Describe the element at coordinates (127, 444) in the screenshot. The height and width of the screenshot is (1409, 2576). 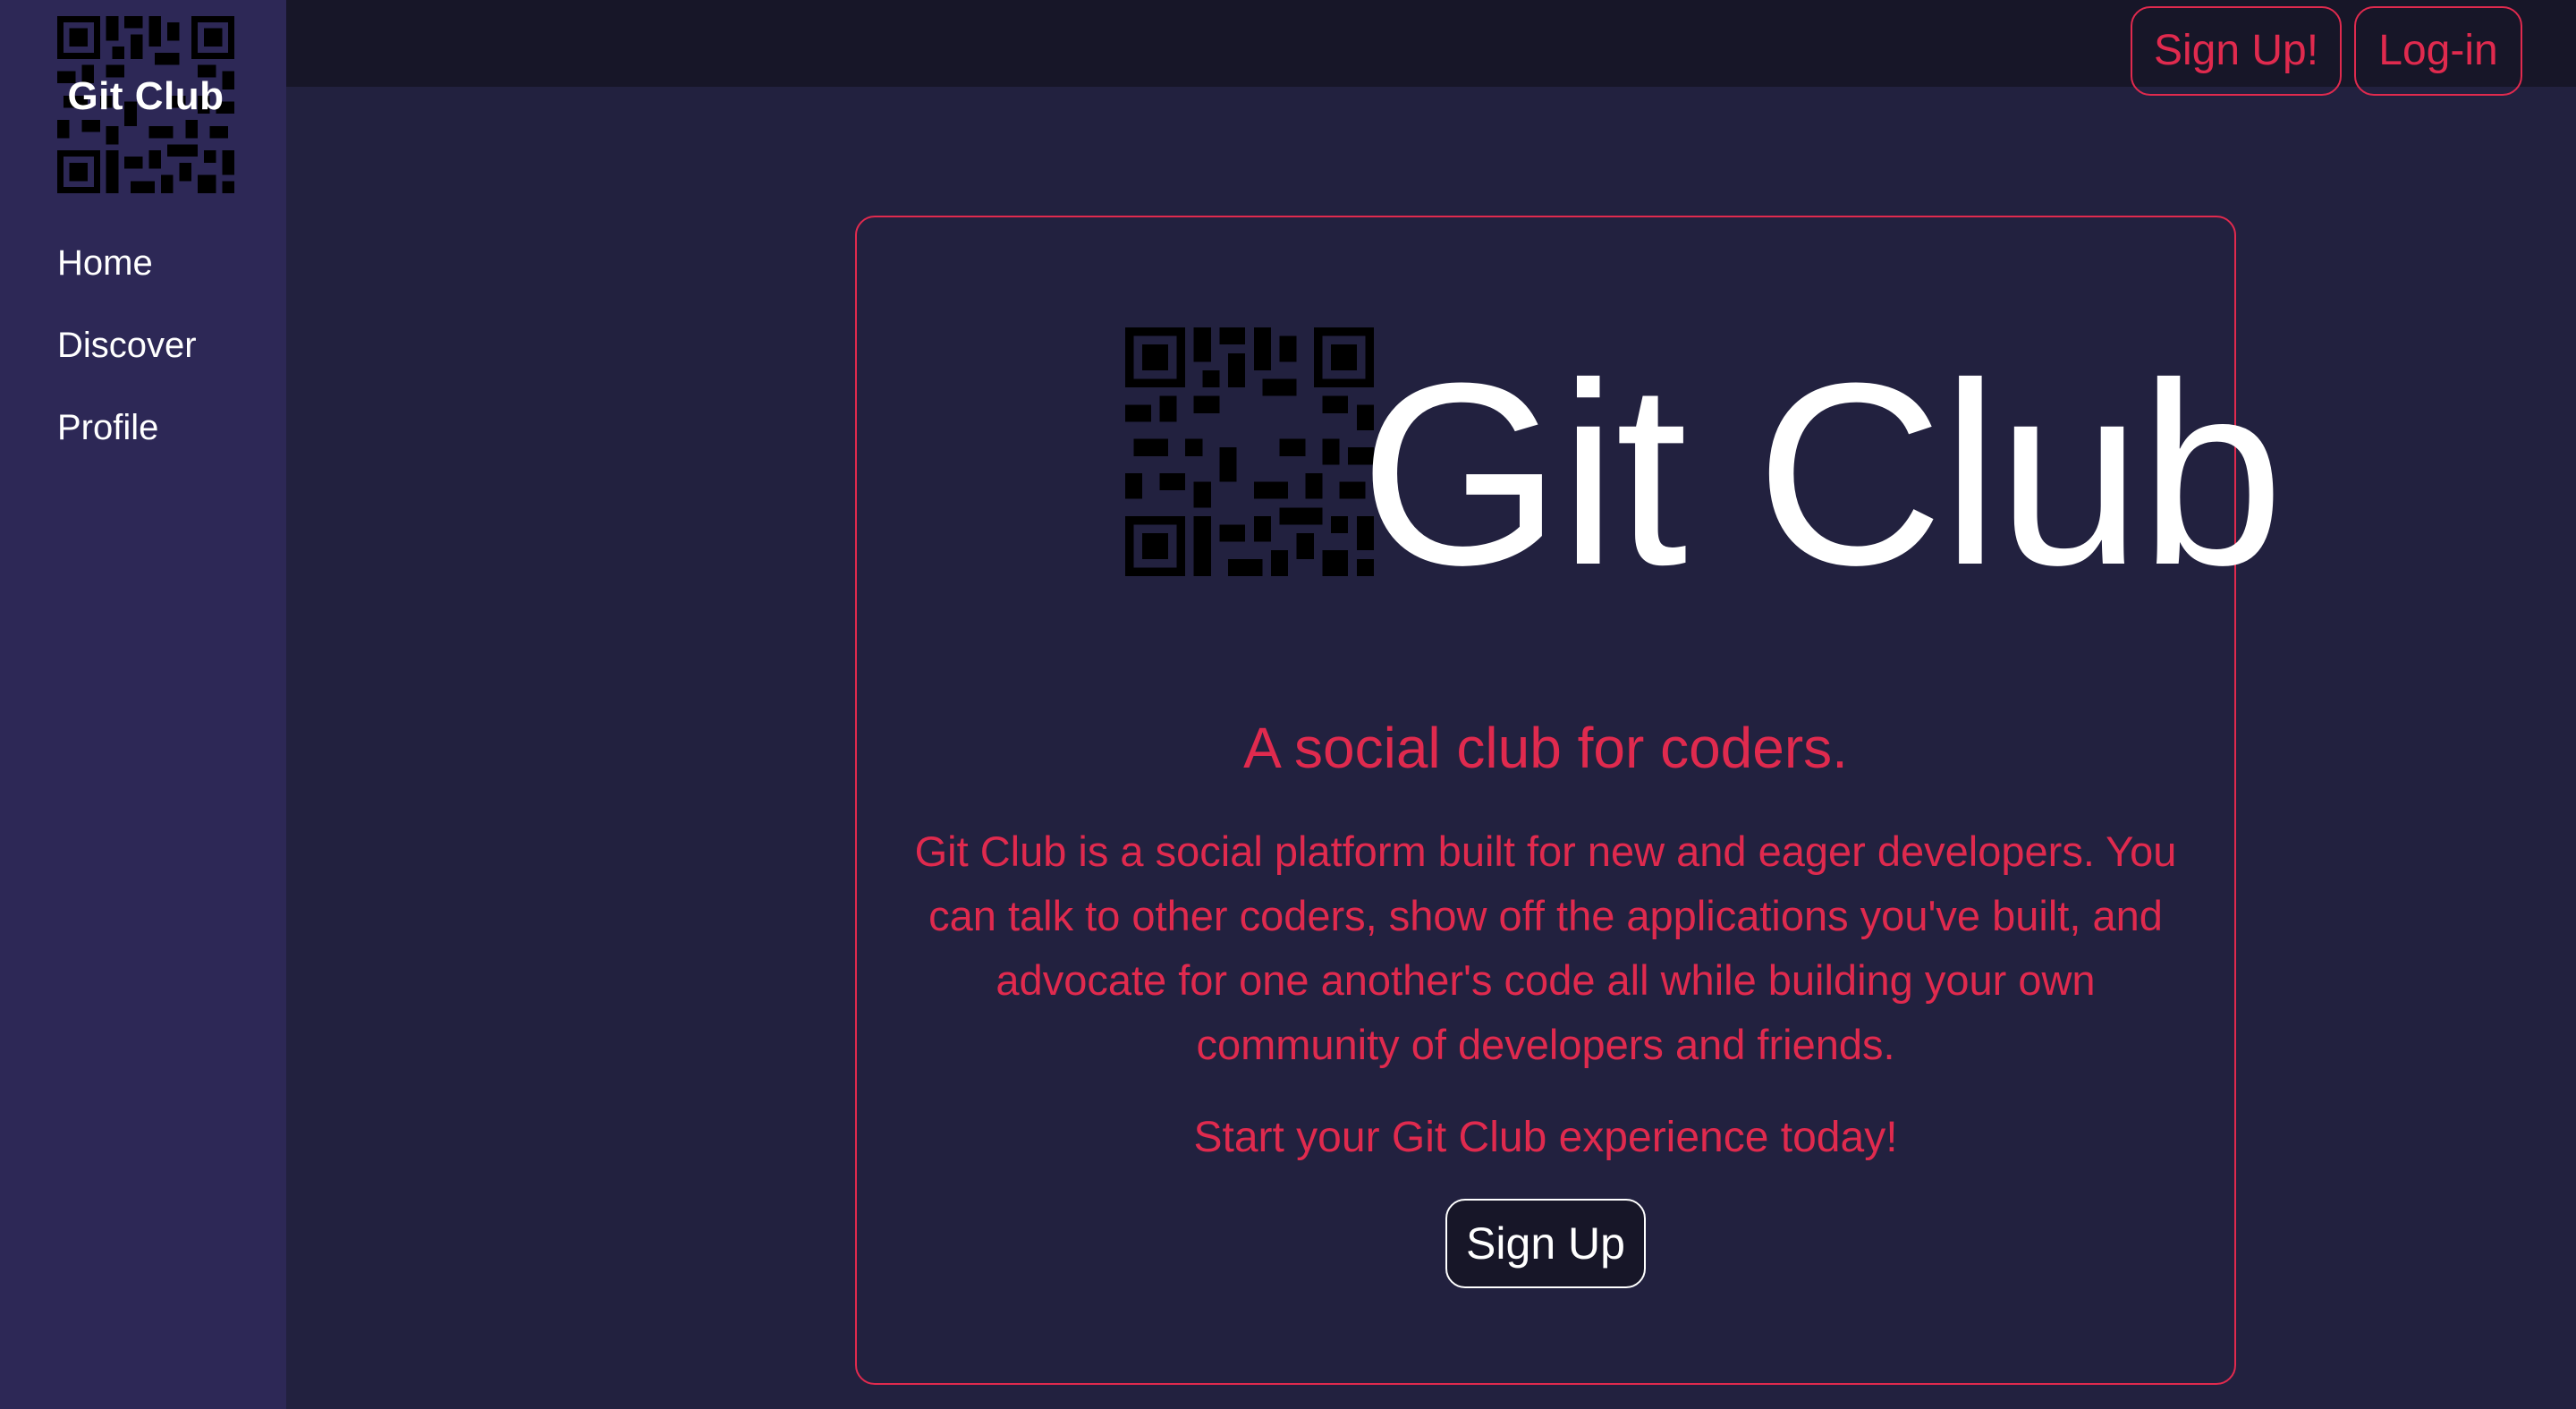
I see `sidebar-item-profile: Profile` at that location.